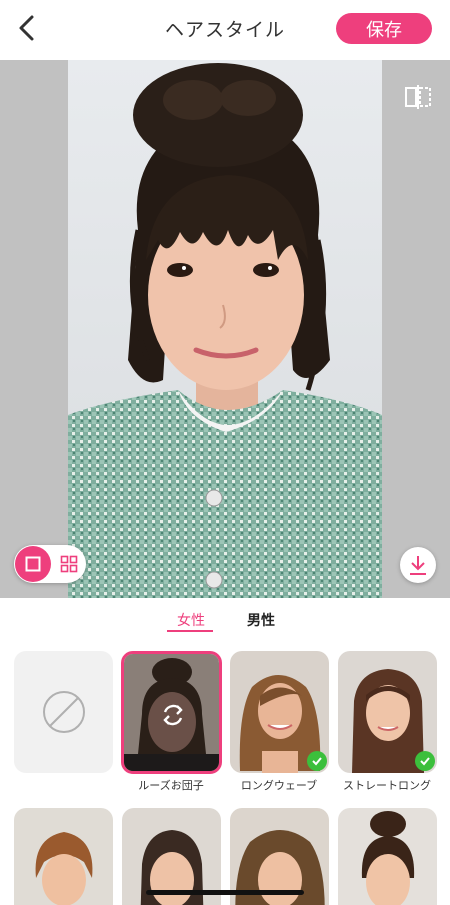 The height and width of the screenshot is (905, 450). I want to click on square-icon, so click(33, 564).